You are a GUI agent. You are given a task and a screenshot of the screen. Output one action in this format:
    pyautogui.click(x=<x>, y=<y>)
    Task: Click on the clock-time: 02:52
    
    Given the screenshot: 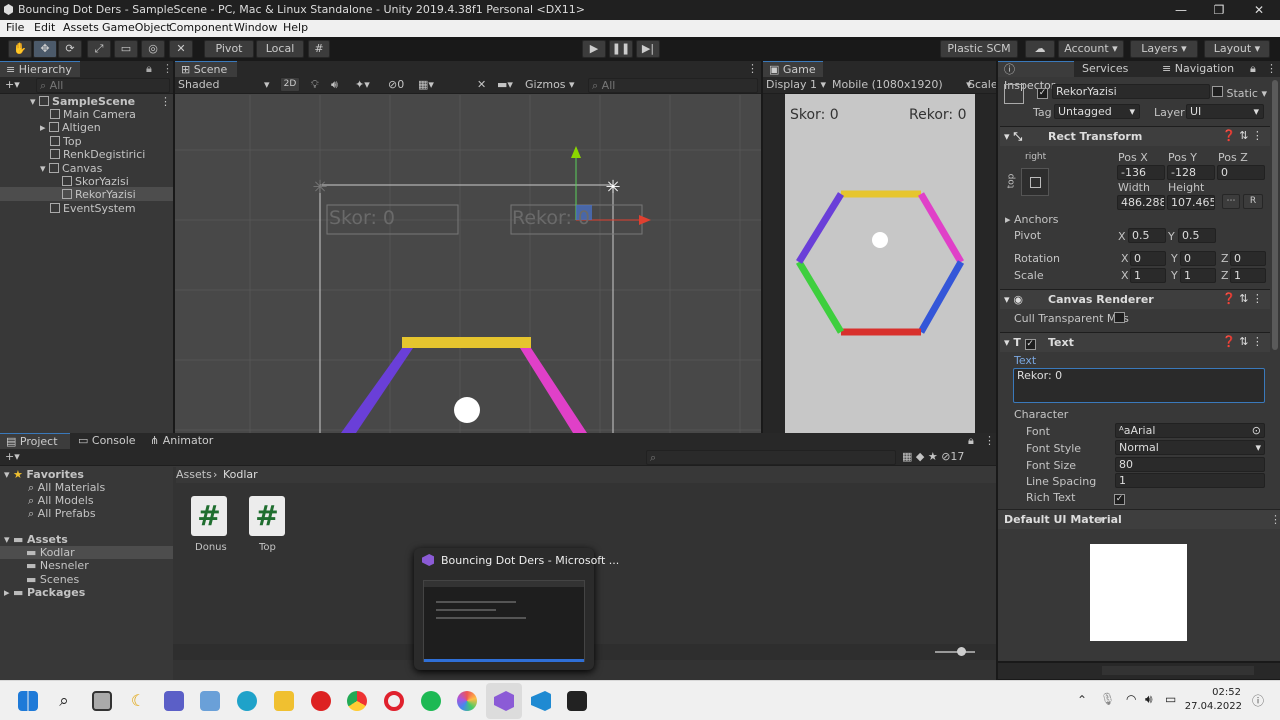 What is the action you would take?
    pyautogui.click(x=1223, y=692)
    